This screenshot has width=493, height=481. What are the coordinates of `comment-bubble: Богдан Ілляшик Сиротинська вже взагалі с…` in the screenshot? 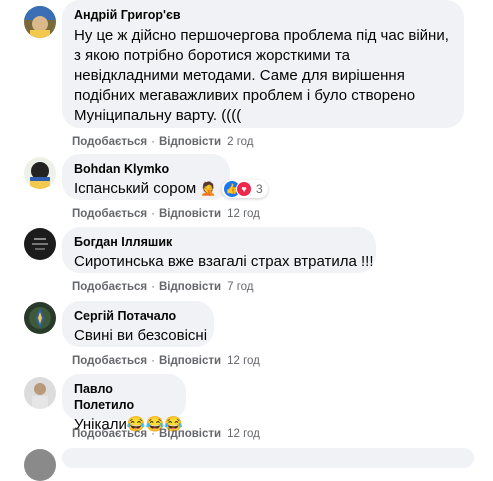 It's located at (219, 250).